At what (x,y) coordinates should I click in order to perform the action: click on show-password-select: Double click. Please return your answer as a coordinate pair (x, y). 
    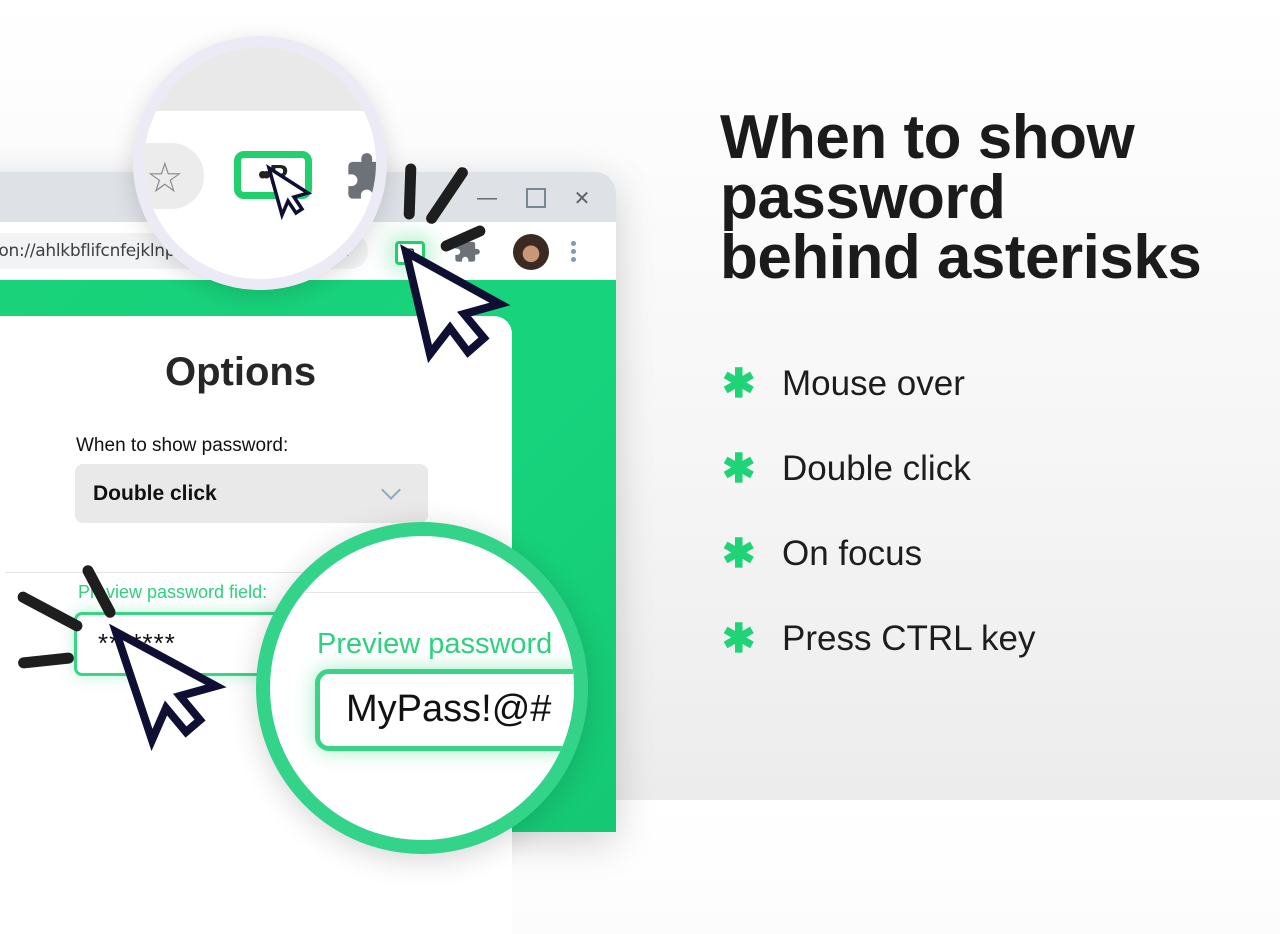
    Looking at the image, I should click on (251, 493).